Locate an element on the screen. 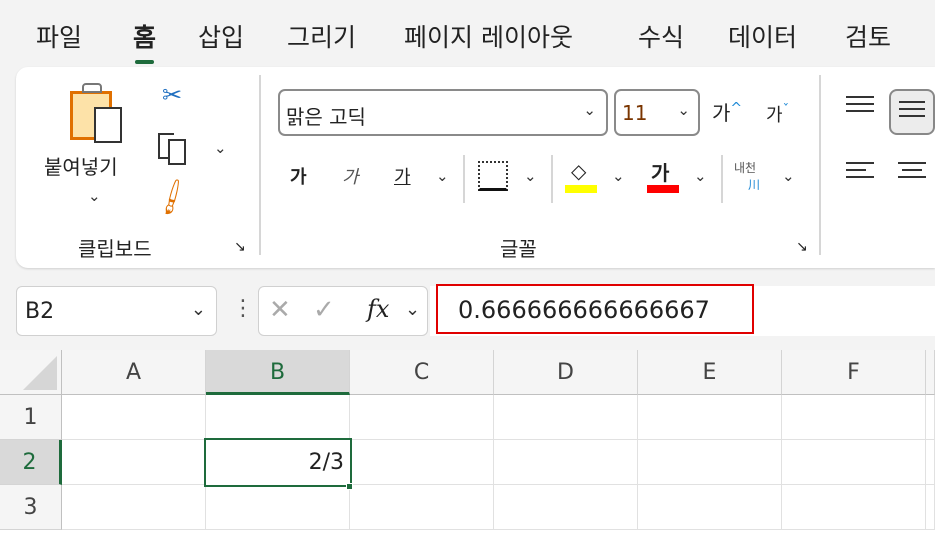 This screenshot has width=935, height=541. cell-b1 is located at coordinates (278, 417).